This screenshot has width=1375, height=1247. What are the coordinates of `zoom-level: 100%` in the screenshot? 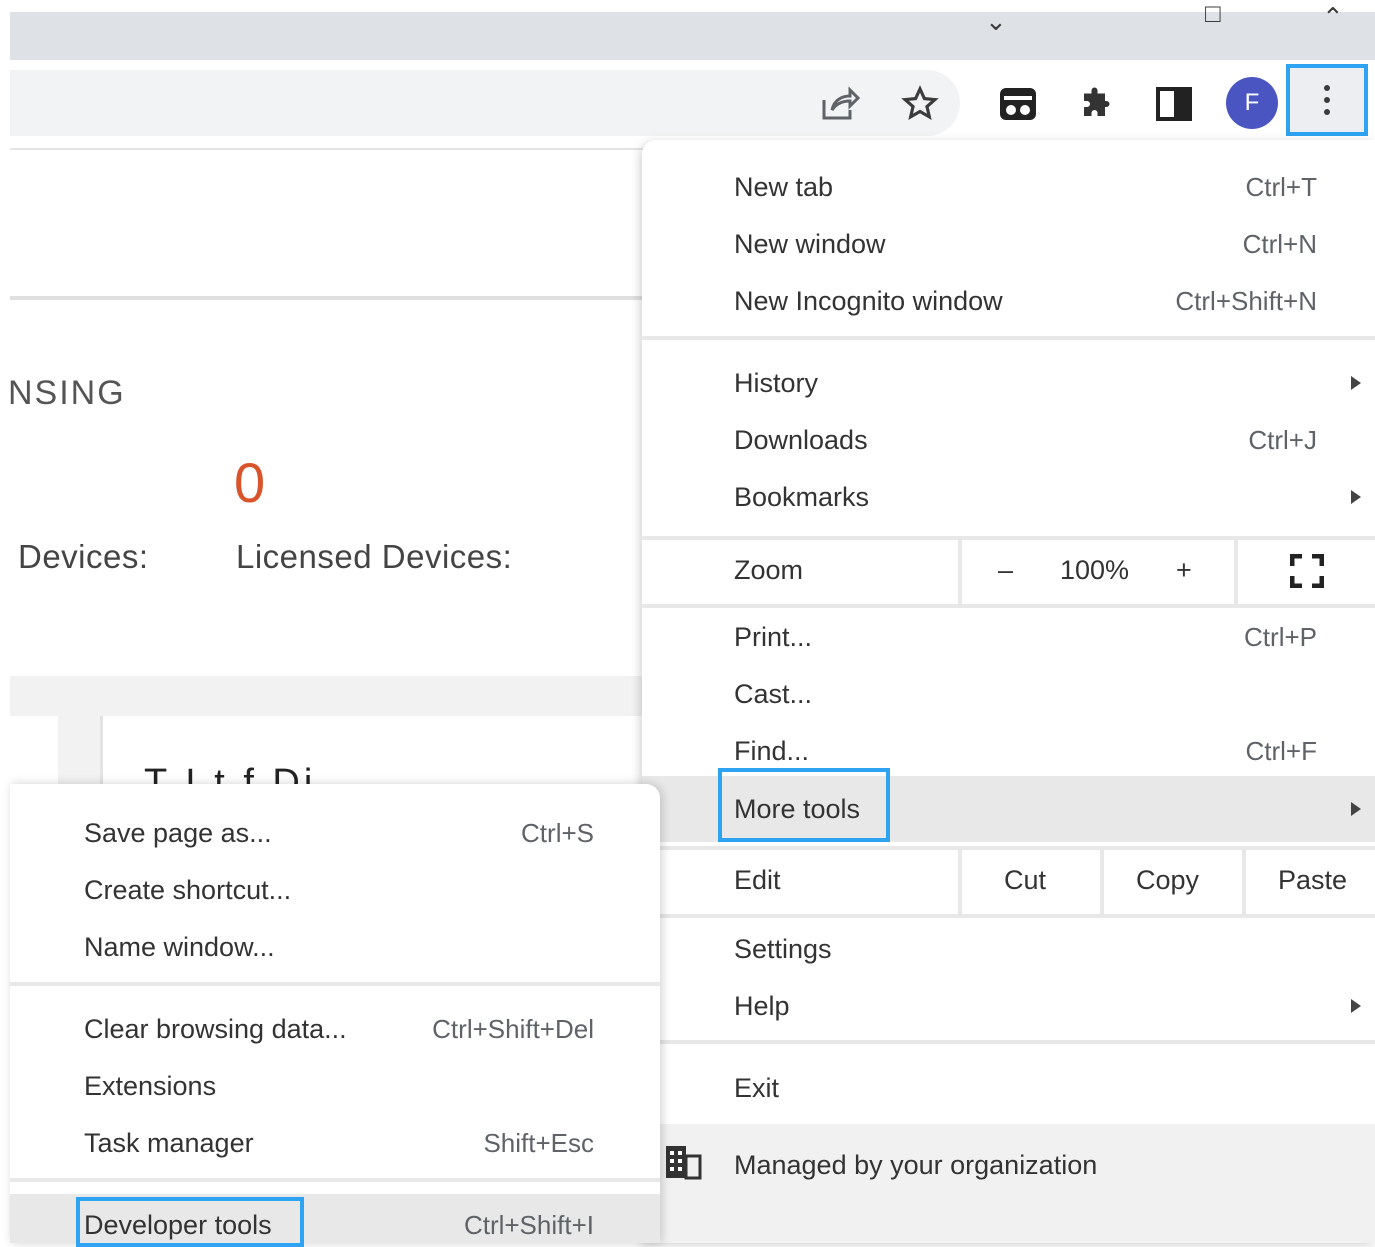 It's located at (1095, 570).